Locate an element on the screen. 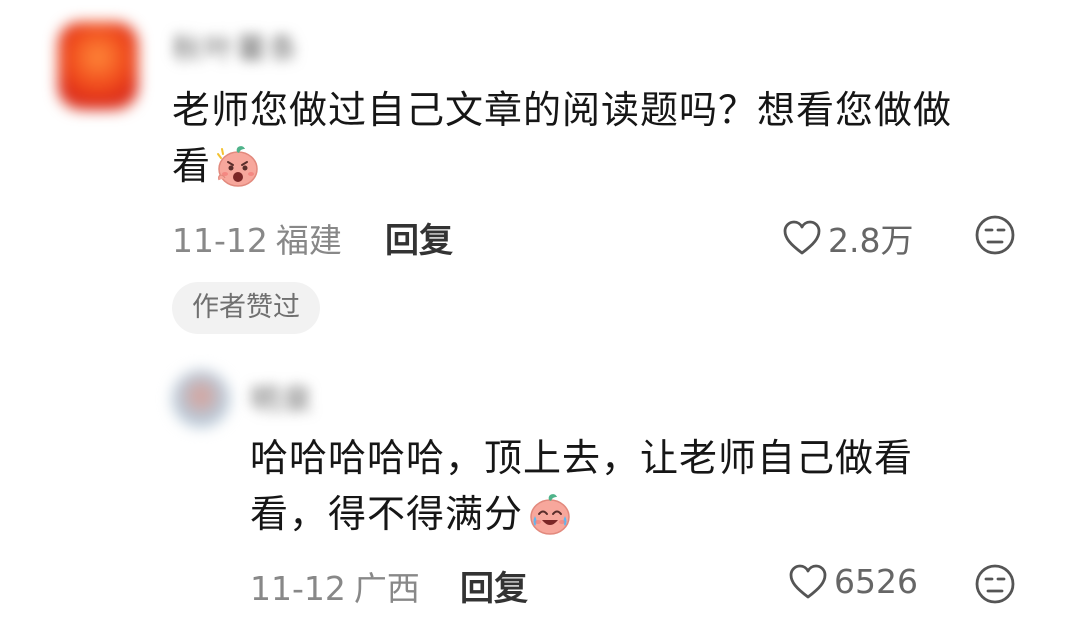 Image resolution: width=1080 pixels, height=624 pixels. comment-text: 老师您做过自己文章的阅读题吗？想看您做做 看 is located at coordinates (602, 138).